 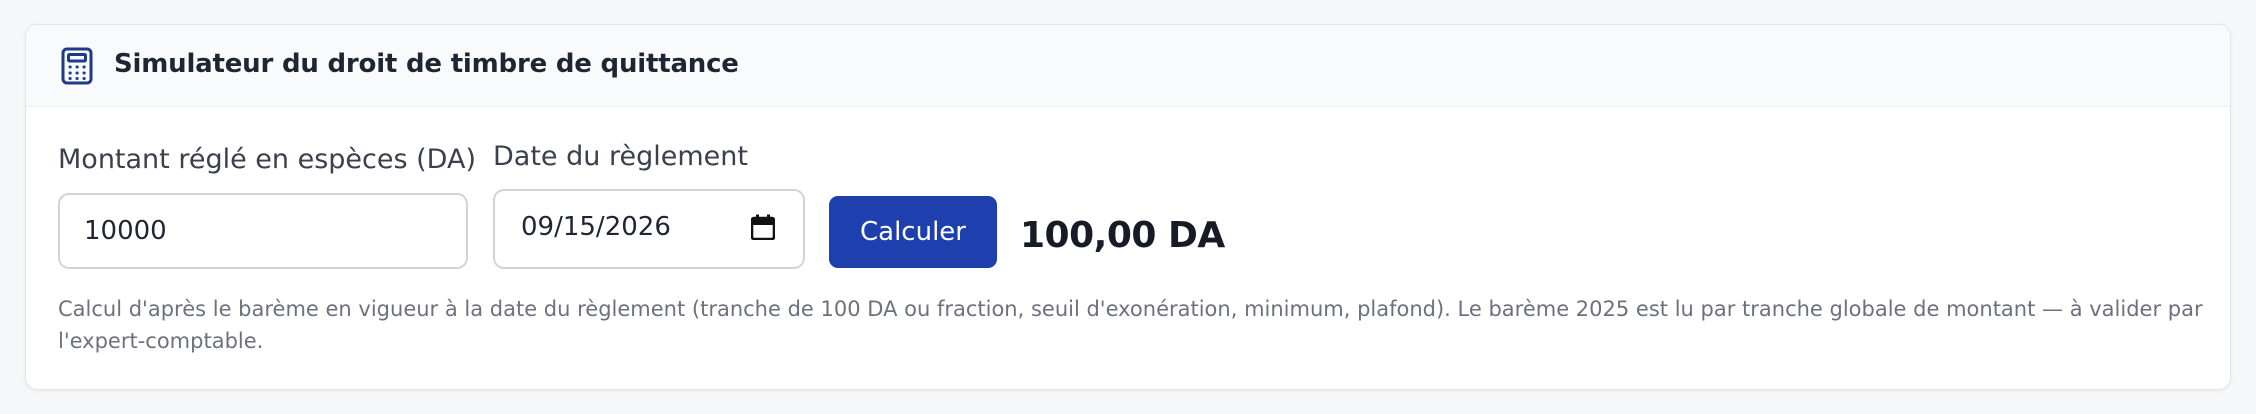 I want to click on result-amount: 100,00 DA, so click(x=1122, y=235).